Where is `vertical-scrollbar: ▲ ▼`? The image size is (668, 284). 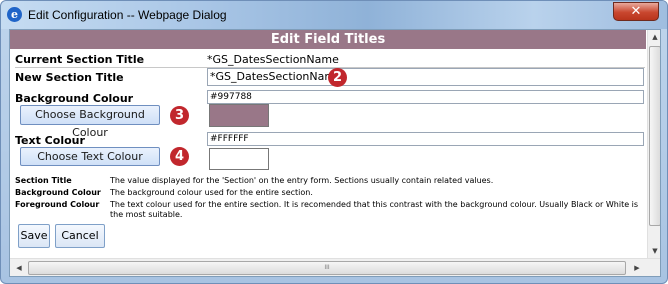
vertical-scrollbar: ▲ ▼ is located at coordinates (653, 144).